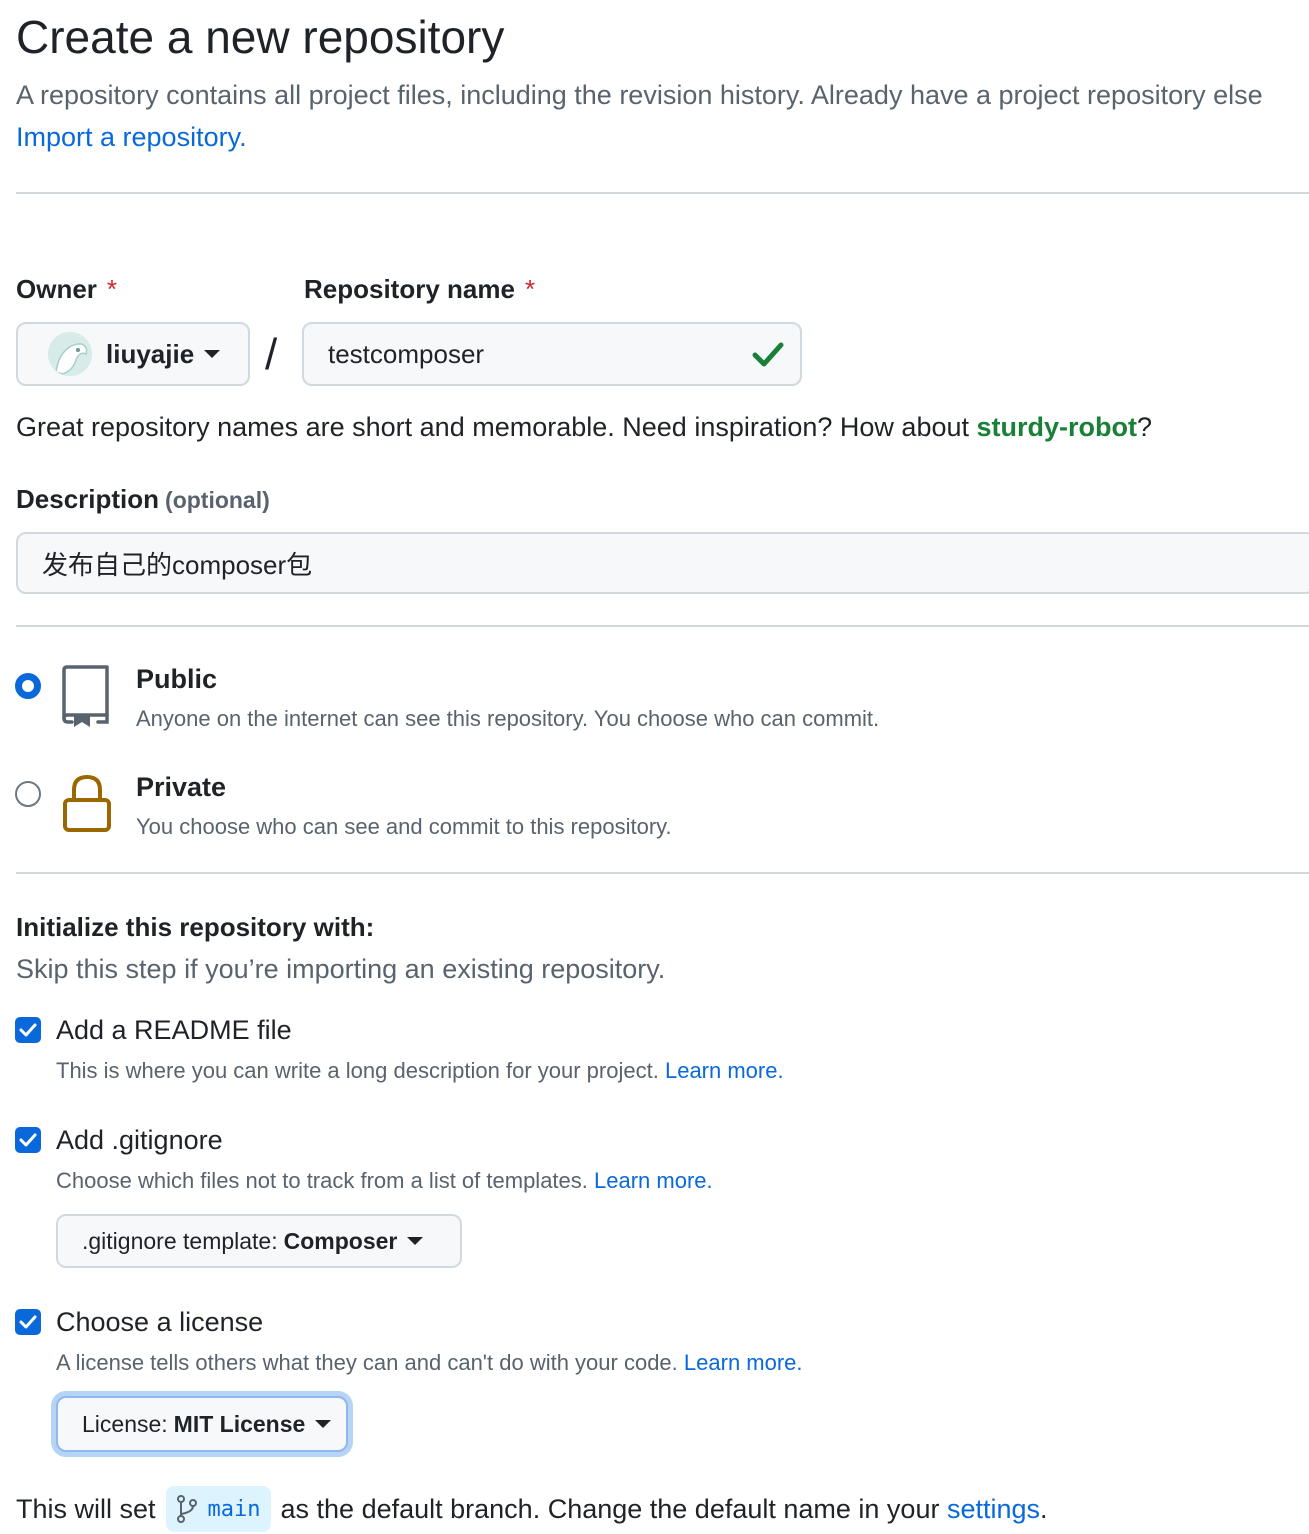 The height and width of the screenshot is (1534, 1309). I want to click on description-label: Description (optional), so click(143, 499).